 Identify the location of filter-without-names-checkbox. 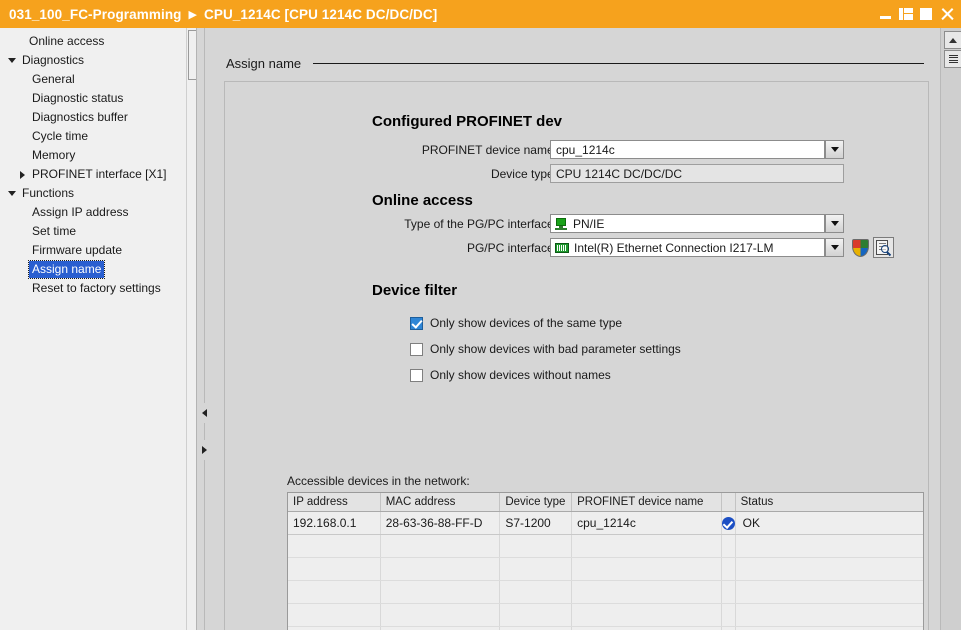
(416, 375).